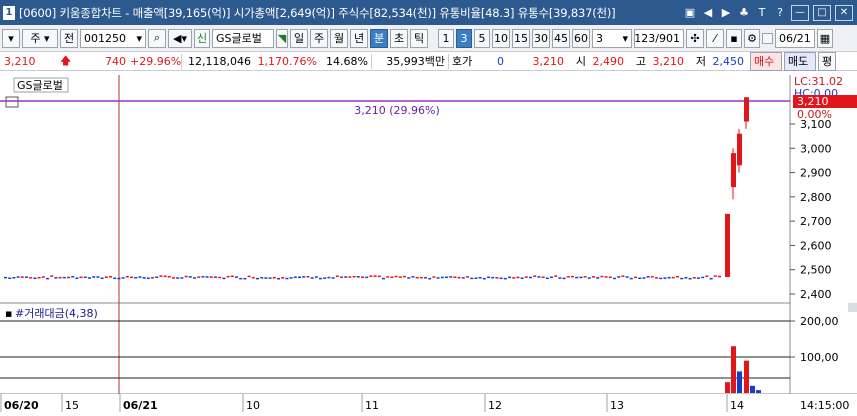 The image size is (857, 416). Describe the element at coordinates (739, 149) in the screenshot. I see `spike-candle` at that location.